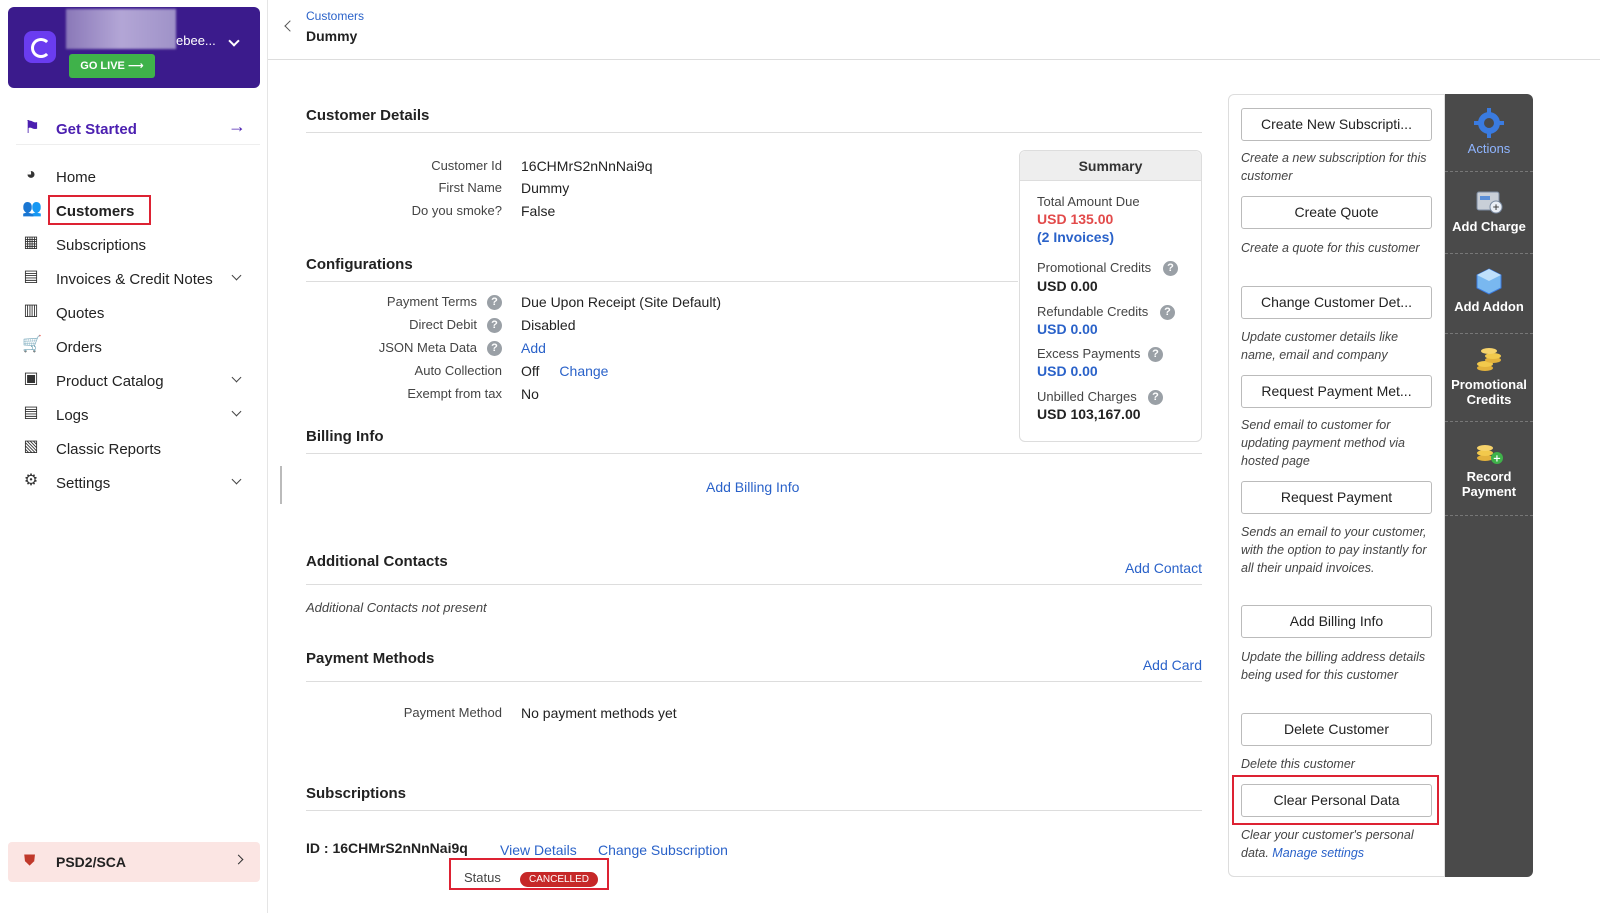  What do you see at coordinates (138, 483) in the screenshot?
I see `sidebar-item-settings: ⚙ Settings` at bounding box center [138, 483].